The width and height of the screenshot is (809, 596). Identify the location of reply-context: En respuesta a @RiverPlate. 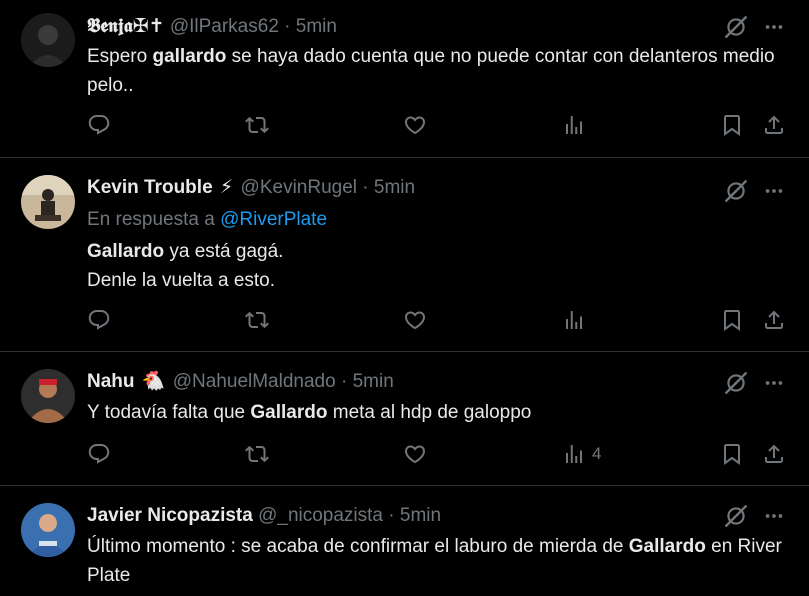
(207, 219).